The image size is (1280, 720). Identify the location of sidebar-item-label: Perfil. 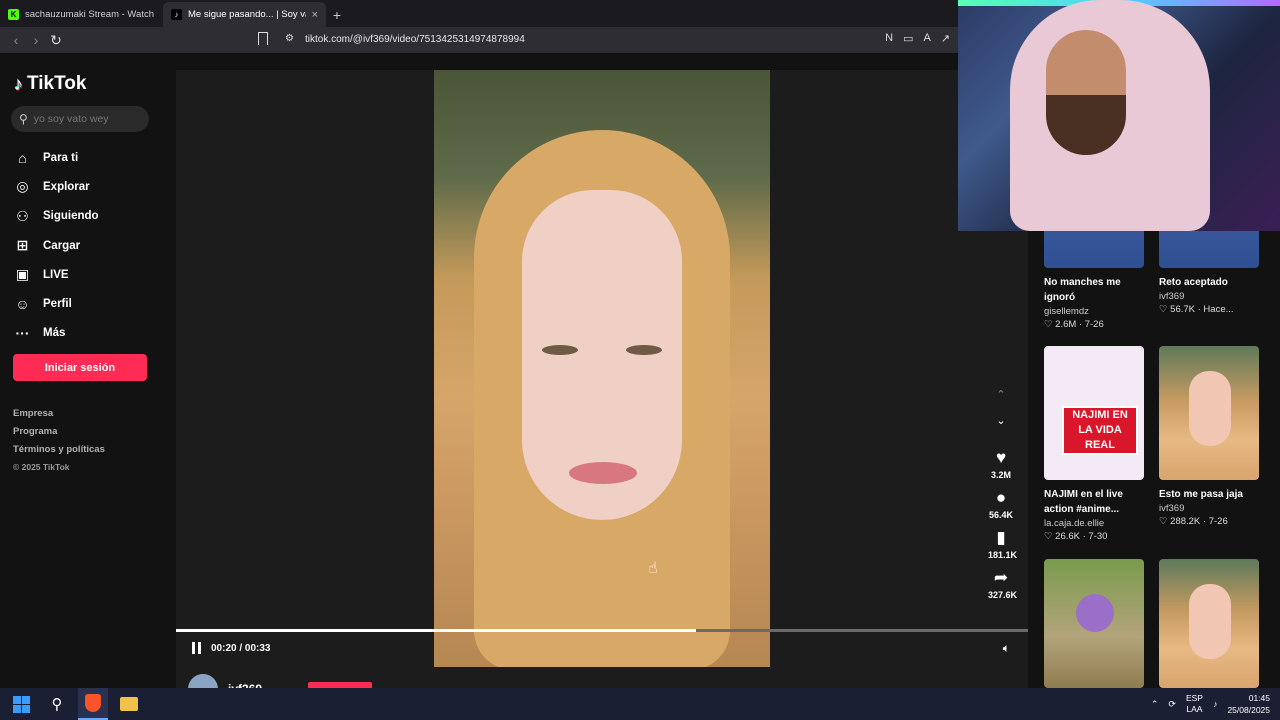
(57, 304).